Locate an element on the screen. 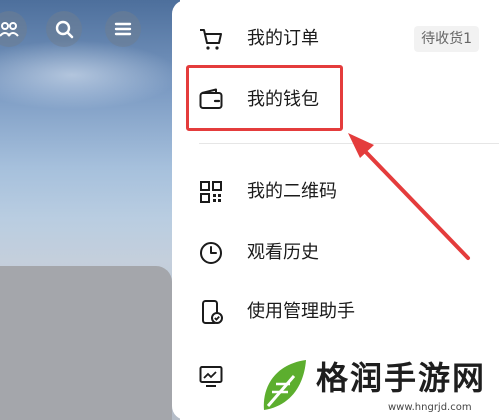 This screenshot has height=420, width=499. menu-item-orders: 我的订单 待收货1 is located at coordinates (335, 39).